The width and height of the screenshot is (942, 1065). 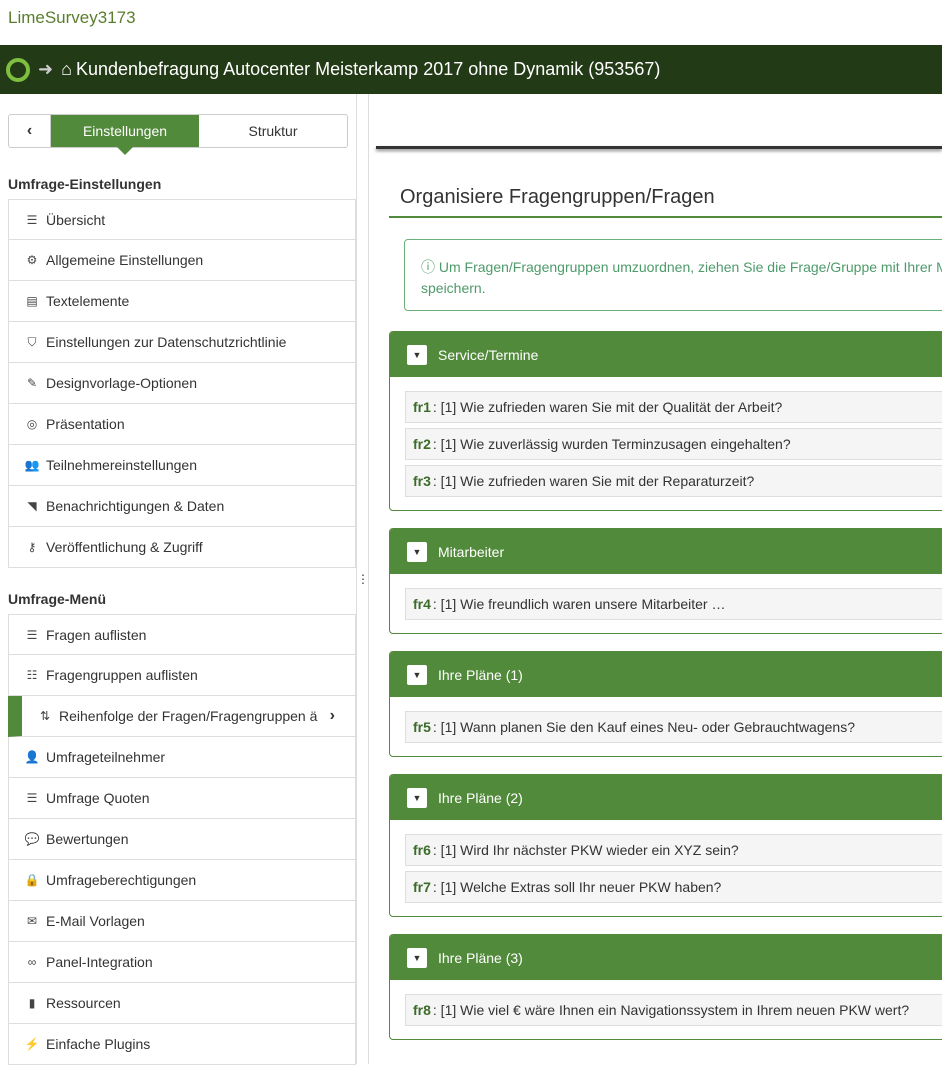 What do you see at coordinates (182, 342) in the screenshot?
I see `sidebar-item-einstellungen-zur-datenschutzrichtlinie: ⛉ Einstellungen zur Datenschutzrichtlinie` at bounding box center [182, 342].